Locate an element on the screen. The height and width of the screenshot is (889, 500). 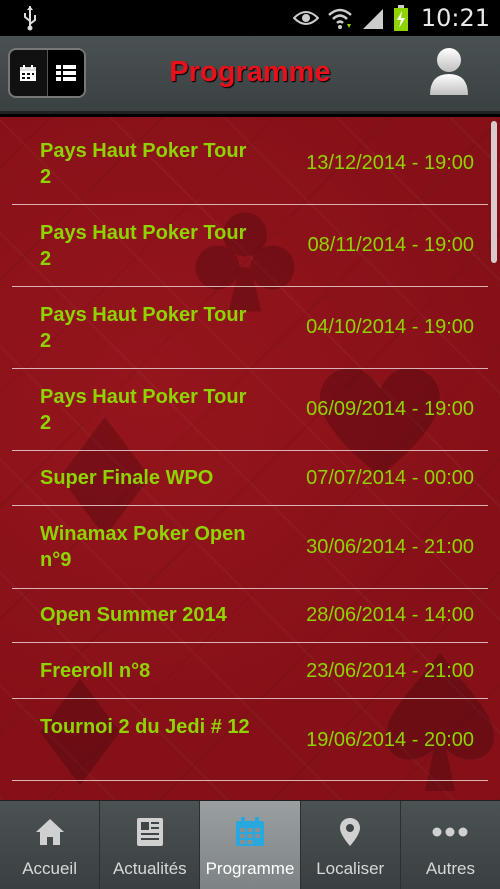
battery-icon is located at coordinates (400, 18).